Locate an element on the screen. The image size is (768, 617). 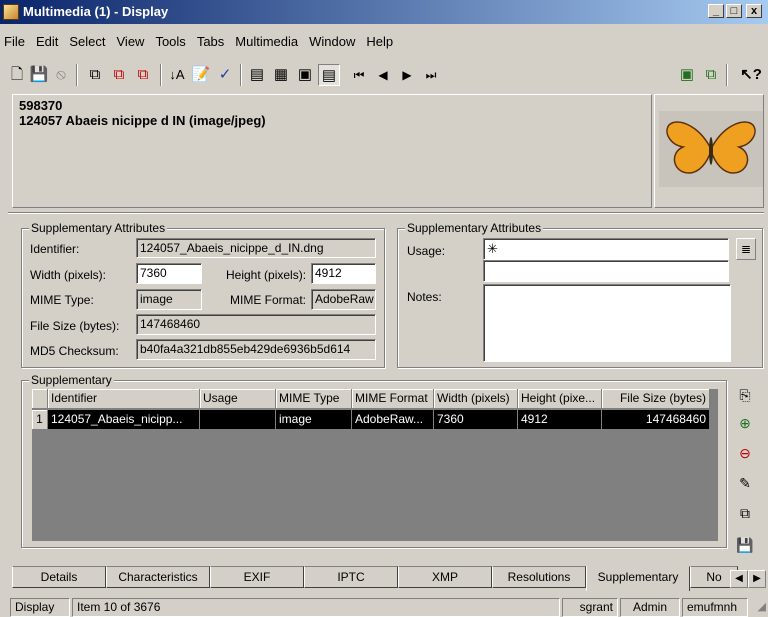
menu-view: View is located at coordinates (131, 41).